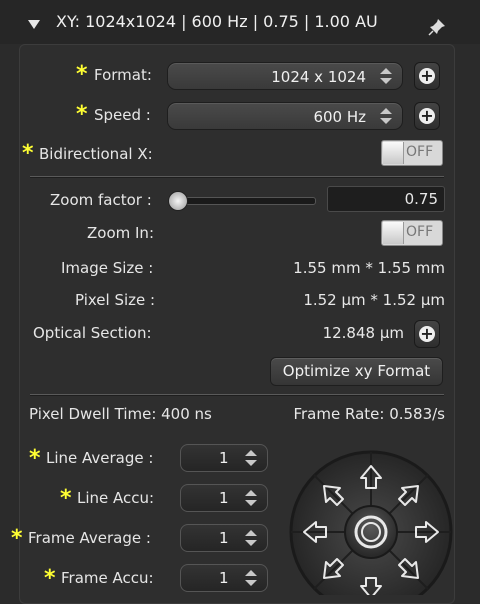 This screenshot has width=480, height=604. I want to click on format-add-button: +, so click(427, 76).